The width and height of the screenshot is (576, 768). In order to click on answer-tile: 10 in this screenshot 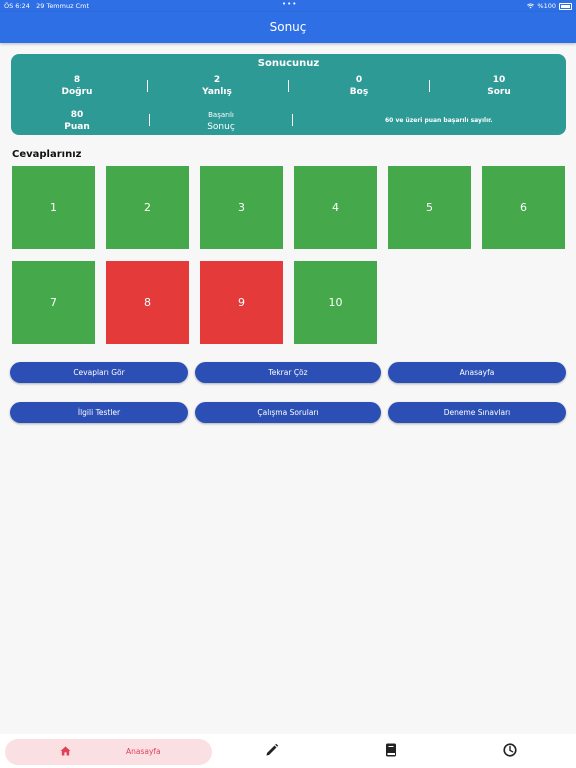, I will do `click(335, 302)`.